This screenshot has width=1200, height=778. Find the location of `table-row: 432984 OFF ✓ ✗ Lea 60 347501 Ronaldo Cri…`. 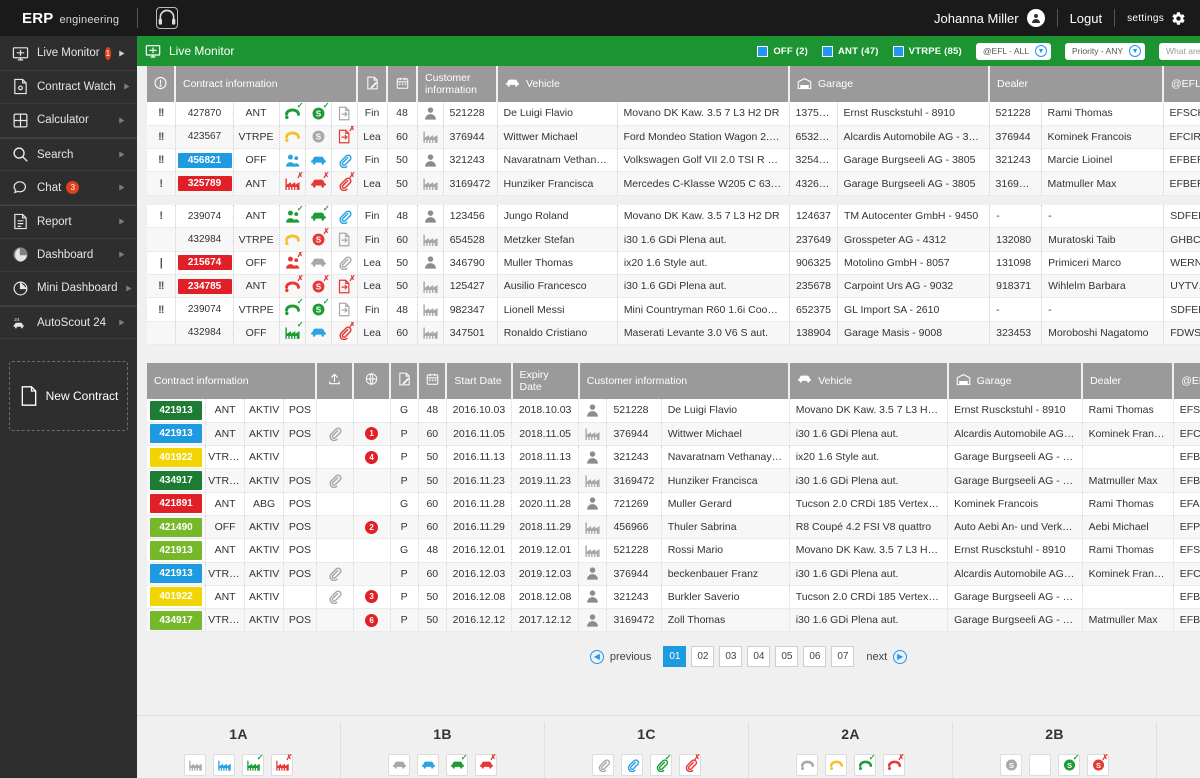

table-row: 432984 OFF ✓ ✗ Lea 60 347501 Ronaldo Cri… is located at coordinates (673, 333).